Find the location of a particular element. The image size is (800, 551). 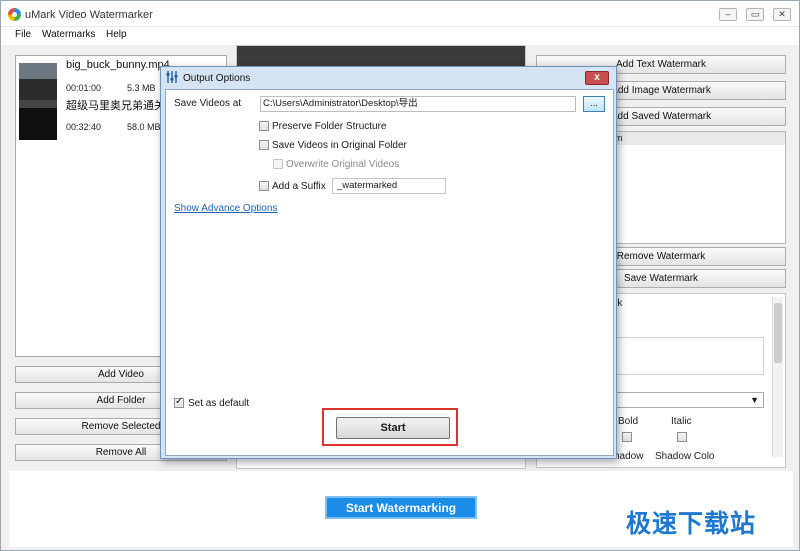

maximize-button: ▭ is located at coordinates (755, 14).